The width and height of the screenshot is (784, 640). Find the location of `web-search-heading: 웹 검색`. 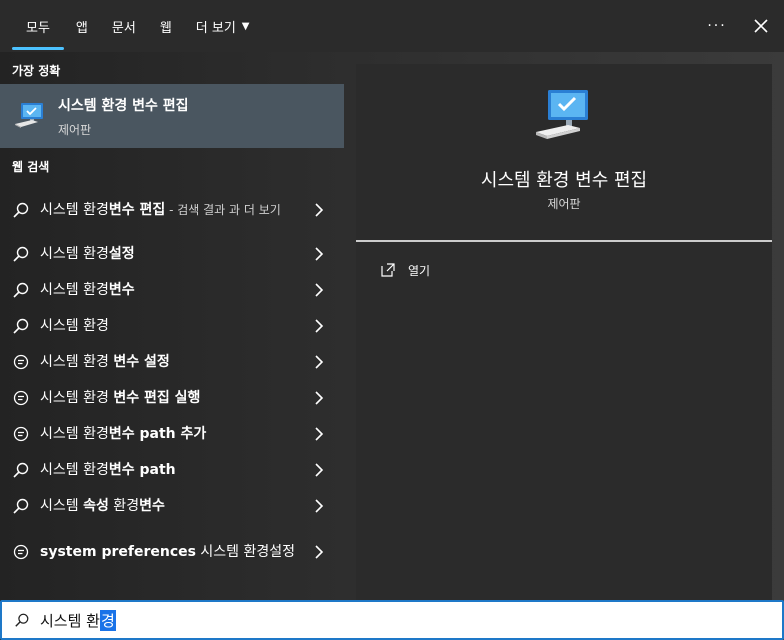

web-search-heading: 웹 검색 is located at coordinates (31, 167).